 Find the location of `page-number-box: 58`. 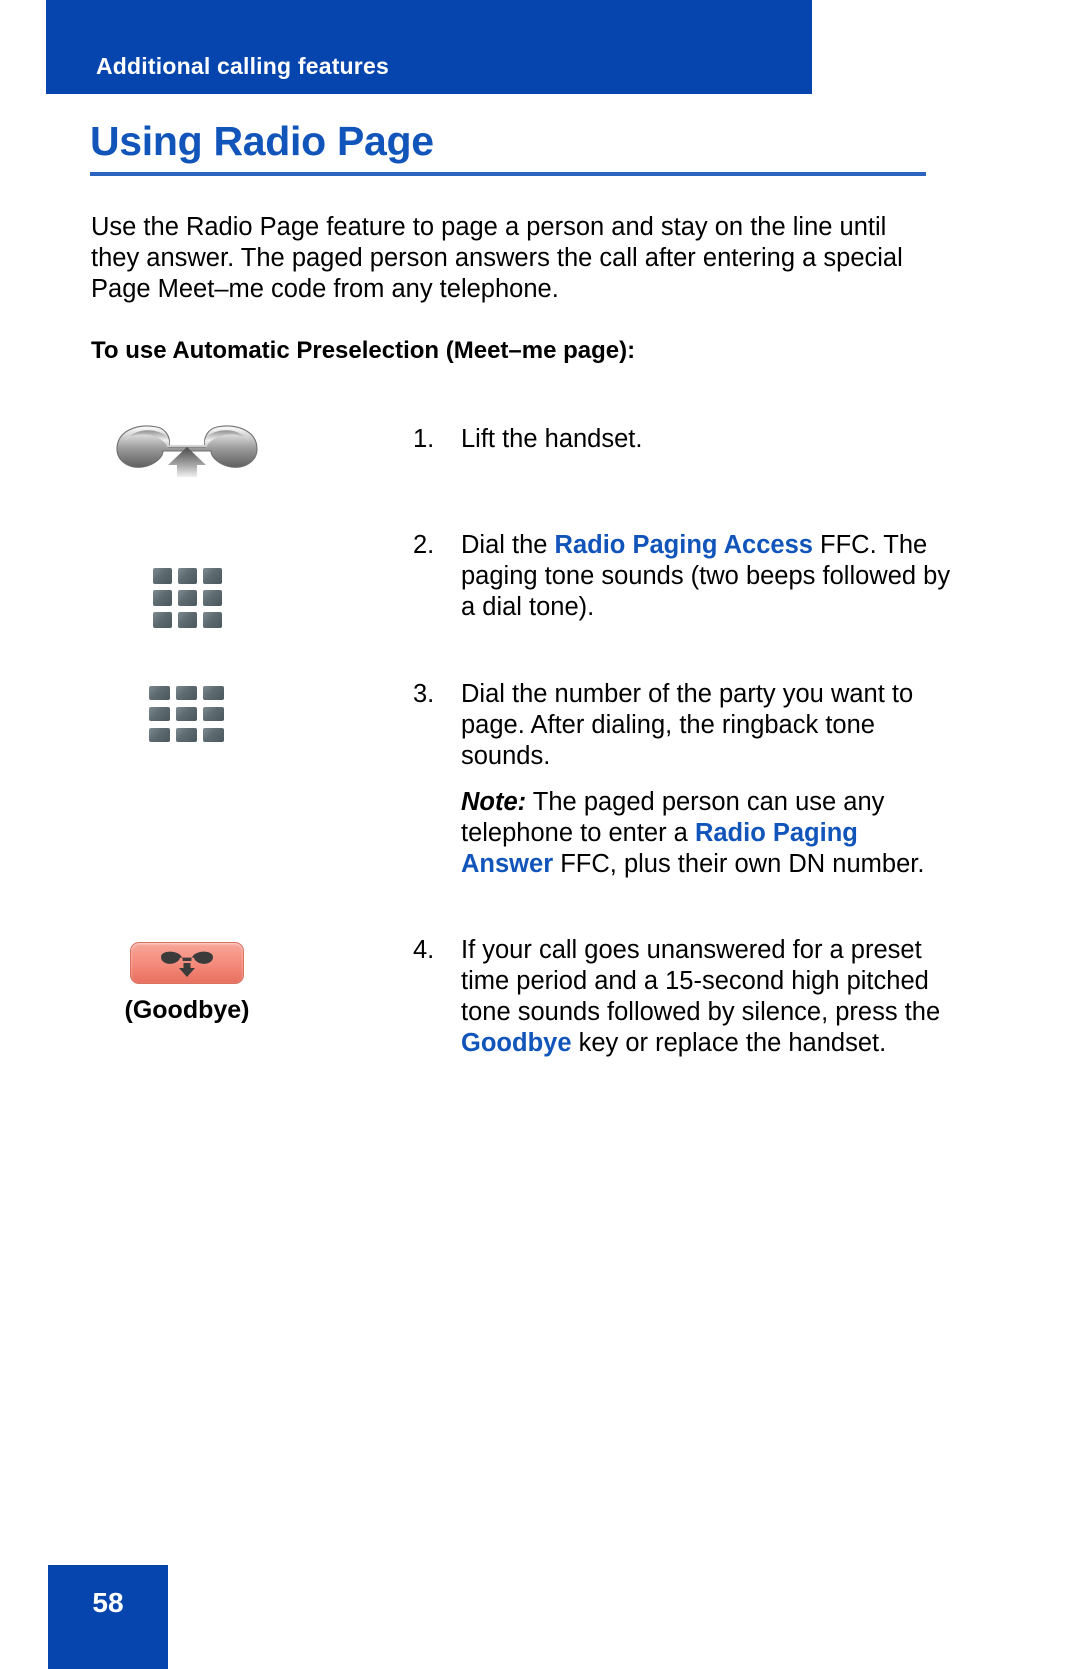

page-number-box: 58 is located at coordinates (108, 1617).